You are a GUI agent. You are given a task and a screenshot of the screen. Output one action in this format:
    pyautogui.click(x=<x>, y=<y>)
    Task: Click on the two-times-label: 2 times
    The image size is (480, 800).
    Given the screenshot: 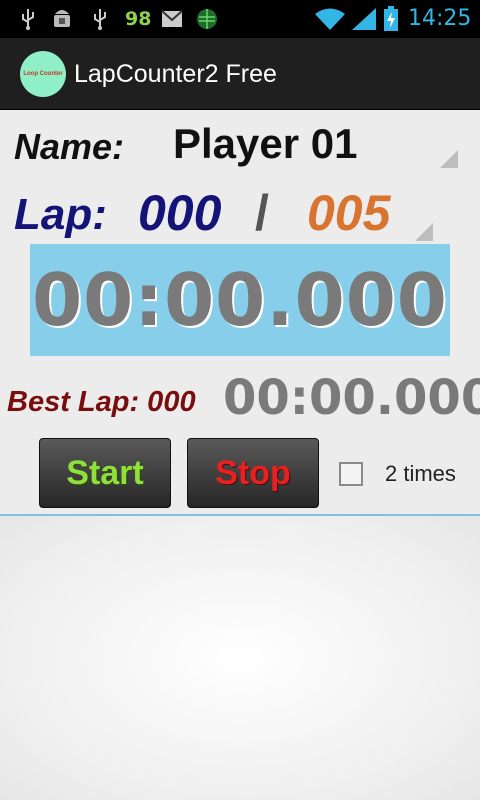 What is the action you would take?
    pyautogui.click(x=420, y=474)
    